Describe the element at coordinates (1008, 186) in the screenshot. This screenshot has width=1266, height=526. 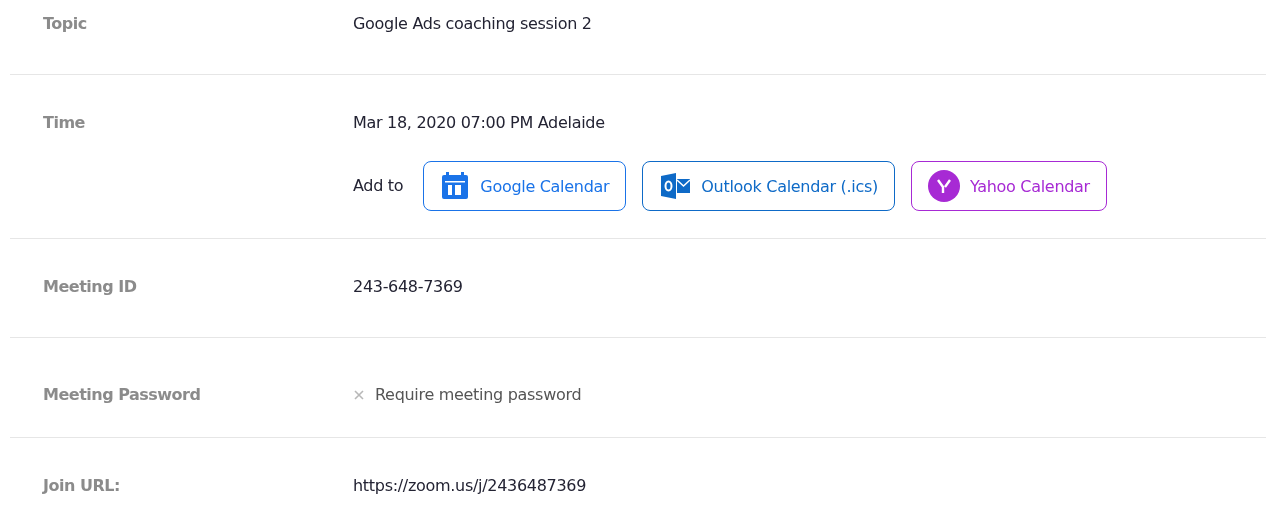
I see `calendar-button: Yahoo Calendar` at that location.